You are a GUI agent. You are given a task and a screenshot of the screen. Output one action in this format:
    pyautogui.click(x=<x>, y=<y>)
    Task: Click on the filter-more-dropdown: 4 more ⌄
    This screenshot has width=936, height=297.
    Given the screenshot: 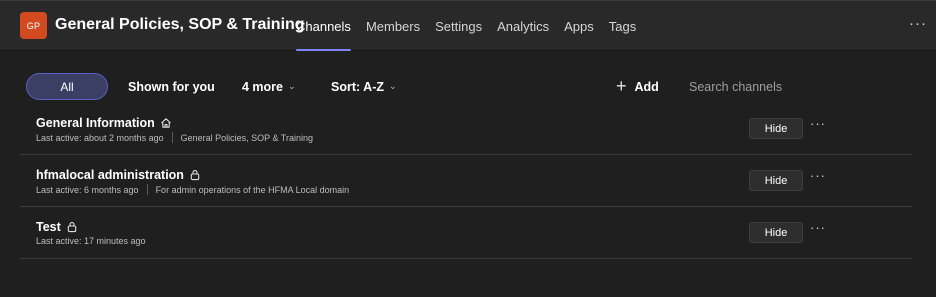 What is the action you would take?
    pyautogui.click(x=269, y=86)
    